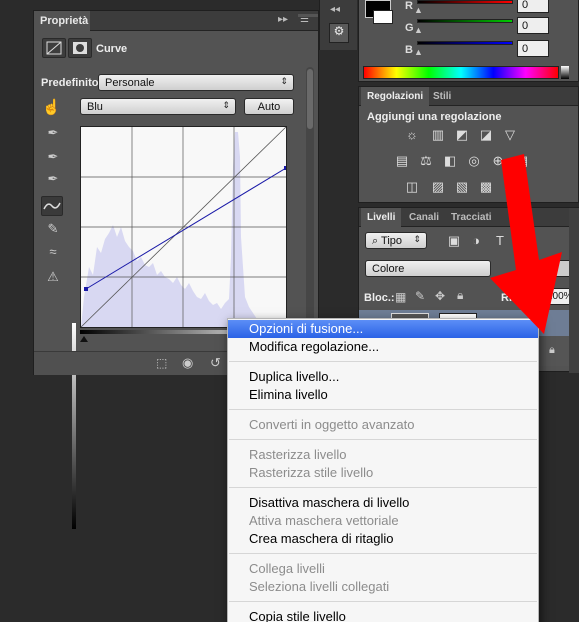  I want to click on red-slider-handle: ▲, so click(418, 10).